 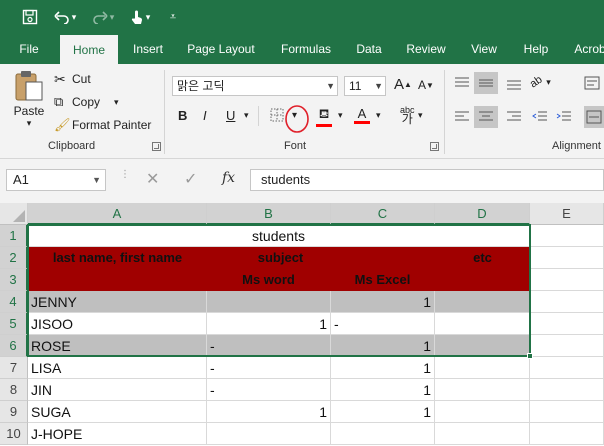 I want to click on row-header: 6, so click(x=14, y=346).